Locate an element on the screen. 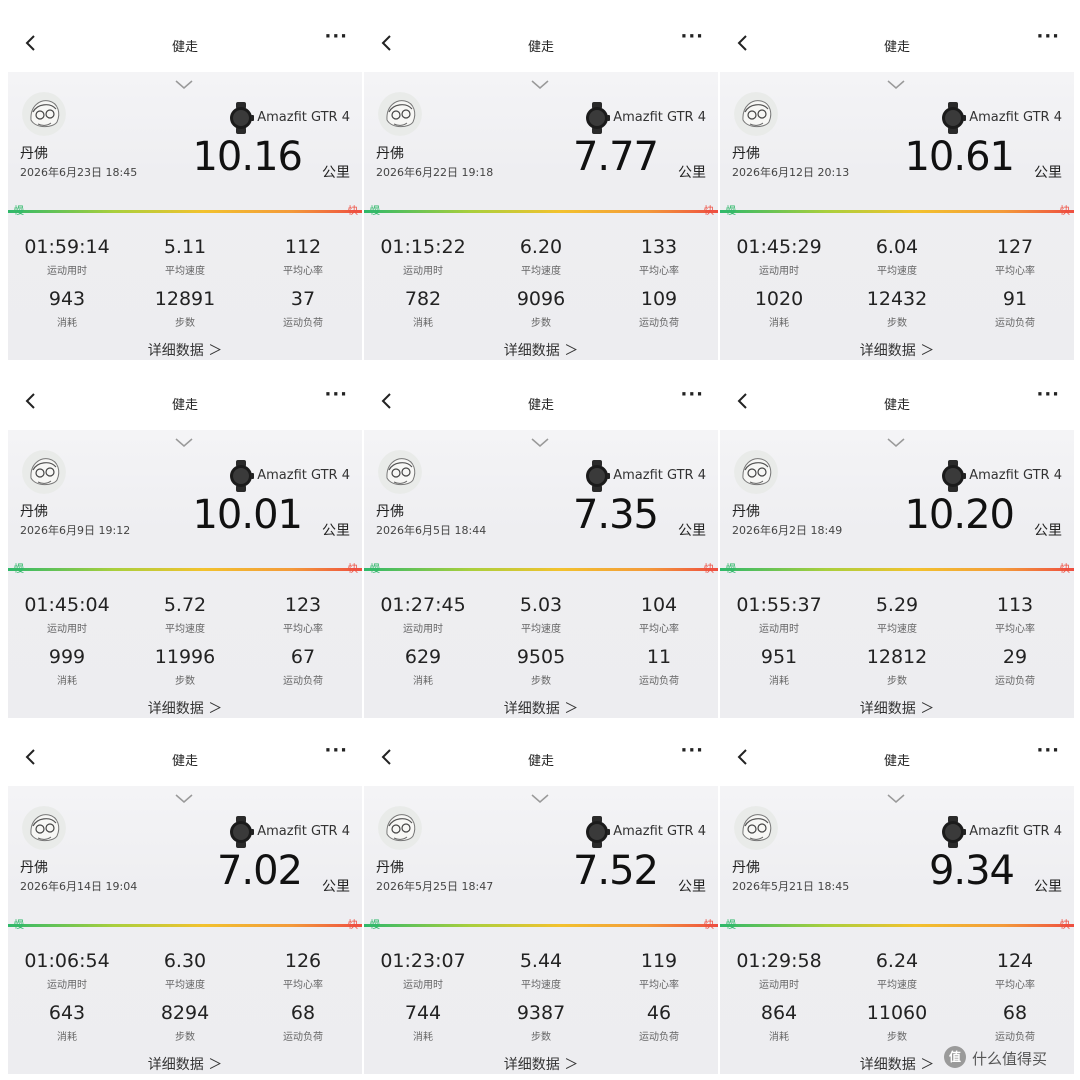 This screenshot has width=1080, height=1080. stat-avg-heart-rate: 104 平均心率 is located at coordinates (659, 614).